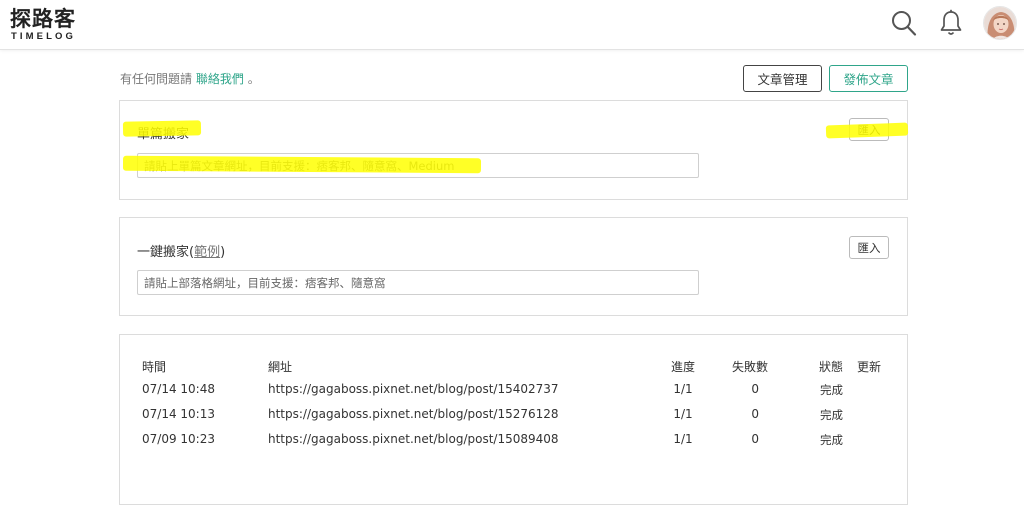 Image resolution: width=1024 pixels, height=515 pixels. What do you see at coordinates (43, 36) in the screenshot?
I see `logo-english-text: TIMELOG` at bounding box center [43, 36].